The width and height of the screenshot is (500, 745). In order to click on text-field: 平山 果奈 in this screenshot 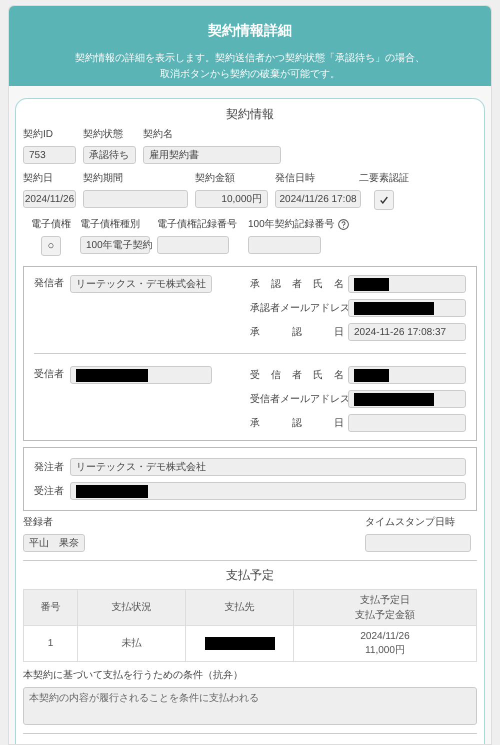, I will do `click(54, 543)`.